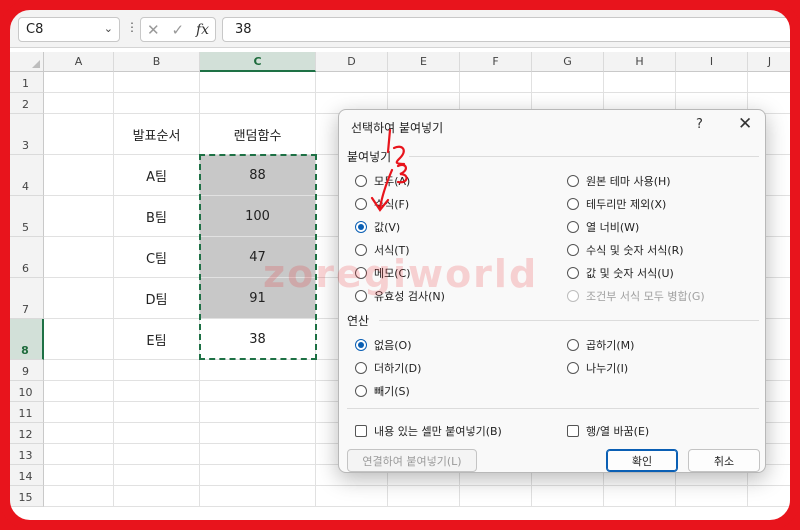  Describe the element at coordinates (26, 391) in the screenshot. I see `row-header-10: 10` at that location.